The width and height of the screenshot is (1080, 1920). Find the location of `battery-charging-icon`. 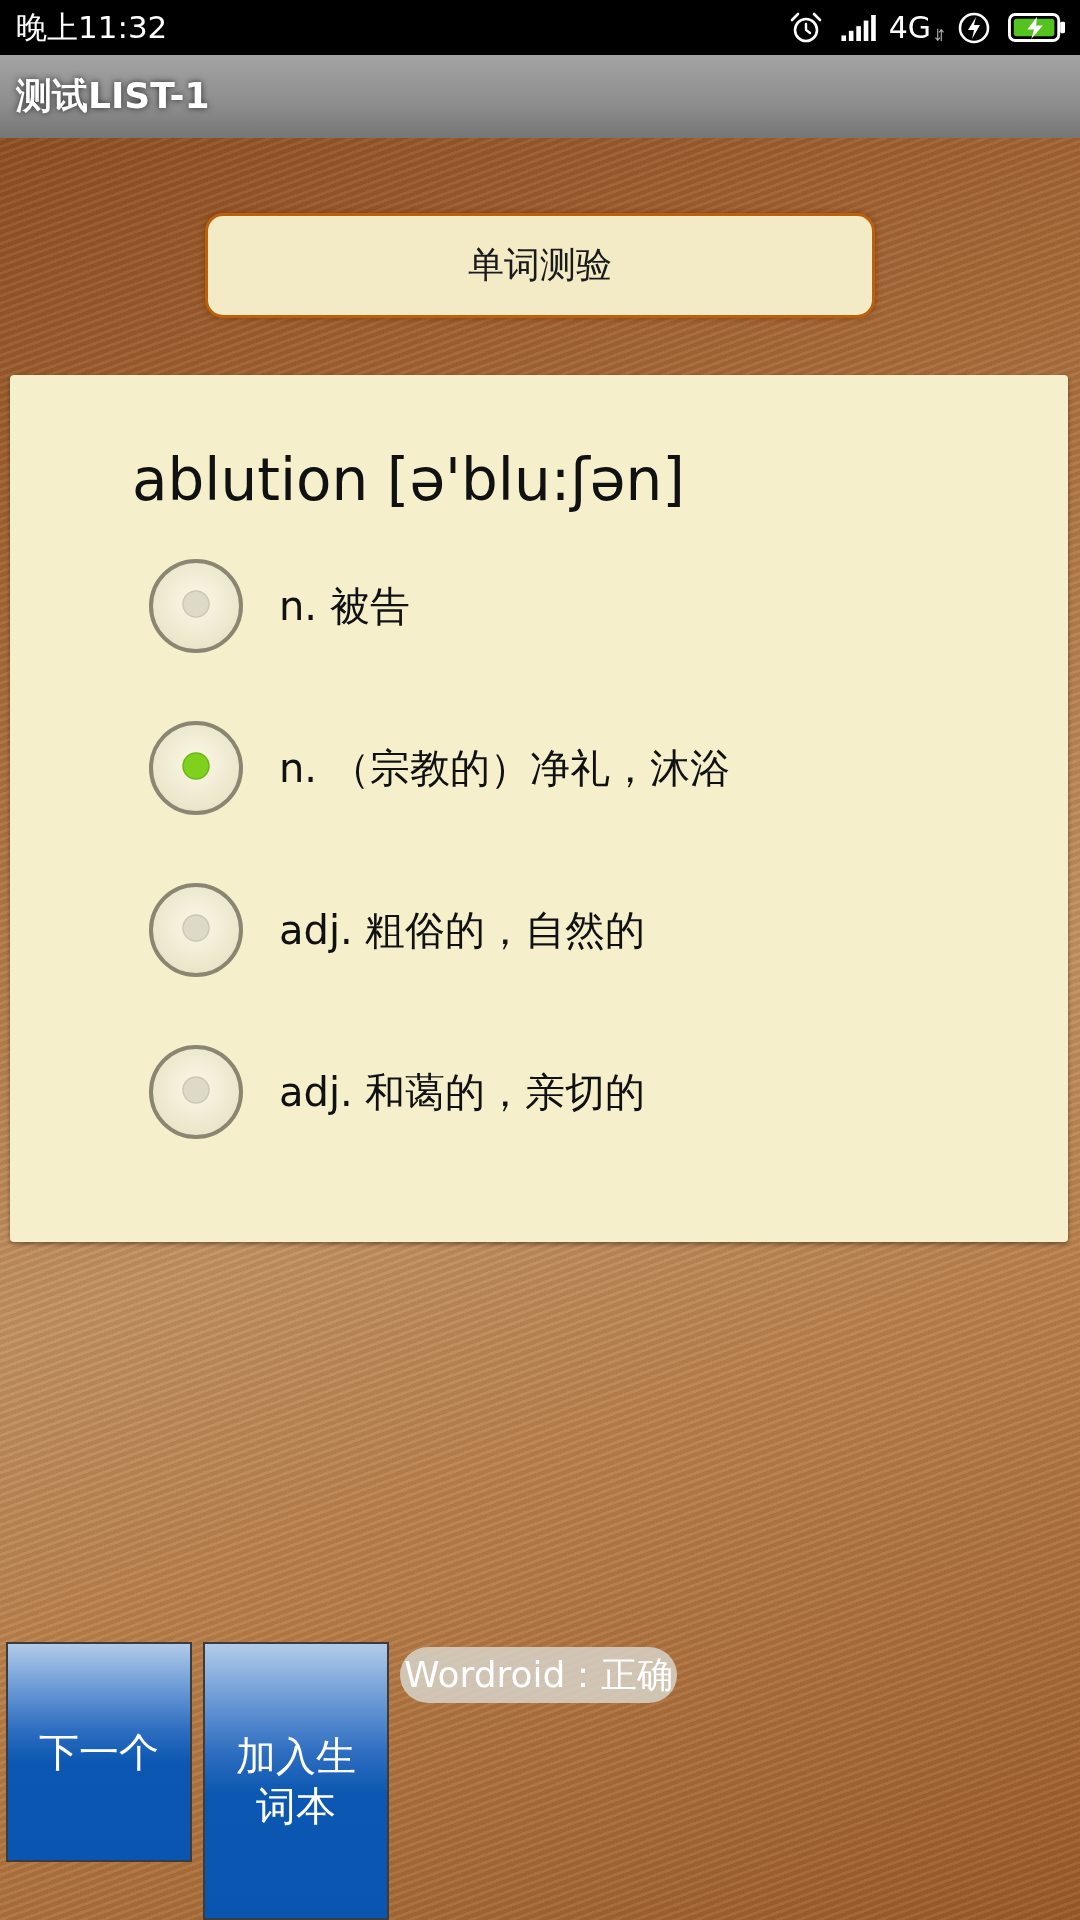

battery-charging-icon is located at coordinates (1037, 27).